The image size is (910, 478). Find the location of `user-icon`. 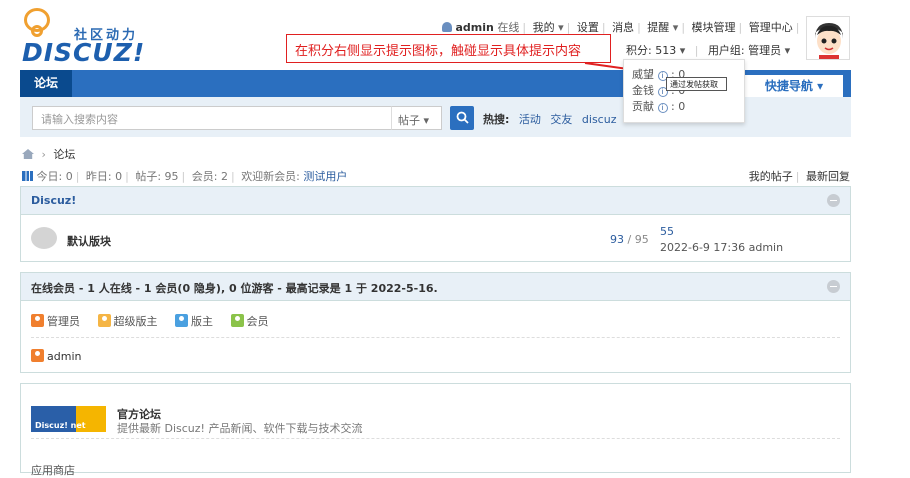

user-icon is located at coordinates (447, 27).